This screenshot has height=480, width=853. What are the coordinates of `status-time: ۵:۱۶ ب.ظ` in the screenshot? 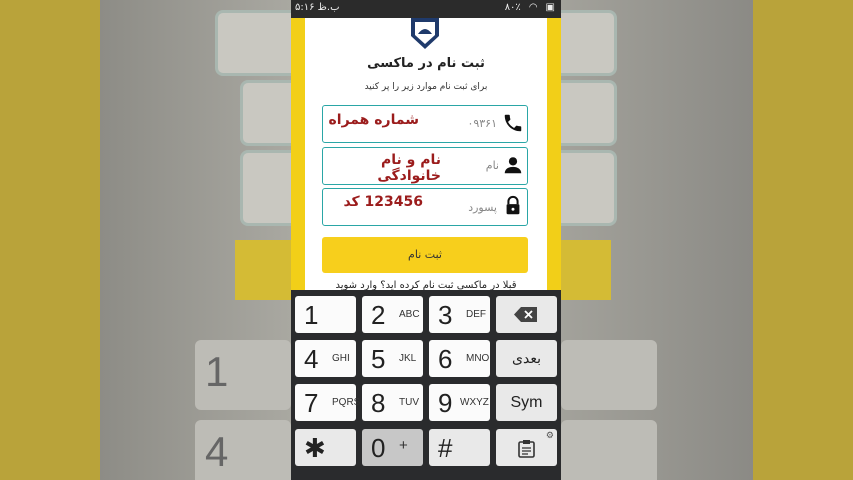 It's located at (317, 7).